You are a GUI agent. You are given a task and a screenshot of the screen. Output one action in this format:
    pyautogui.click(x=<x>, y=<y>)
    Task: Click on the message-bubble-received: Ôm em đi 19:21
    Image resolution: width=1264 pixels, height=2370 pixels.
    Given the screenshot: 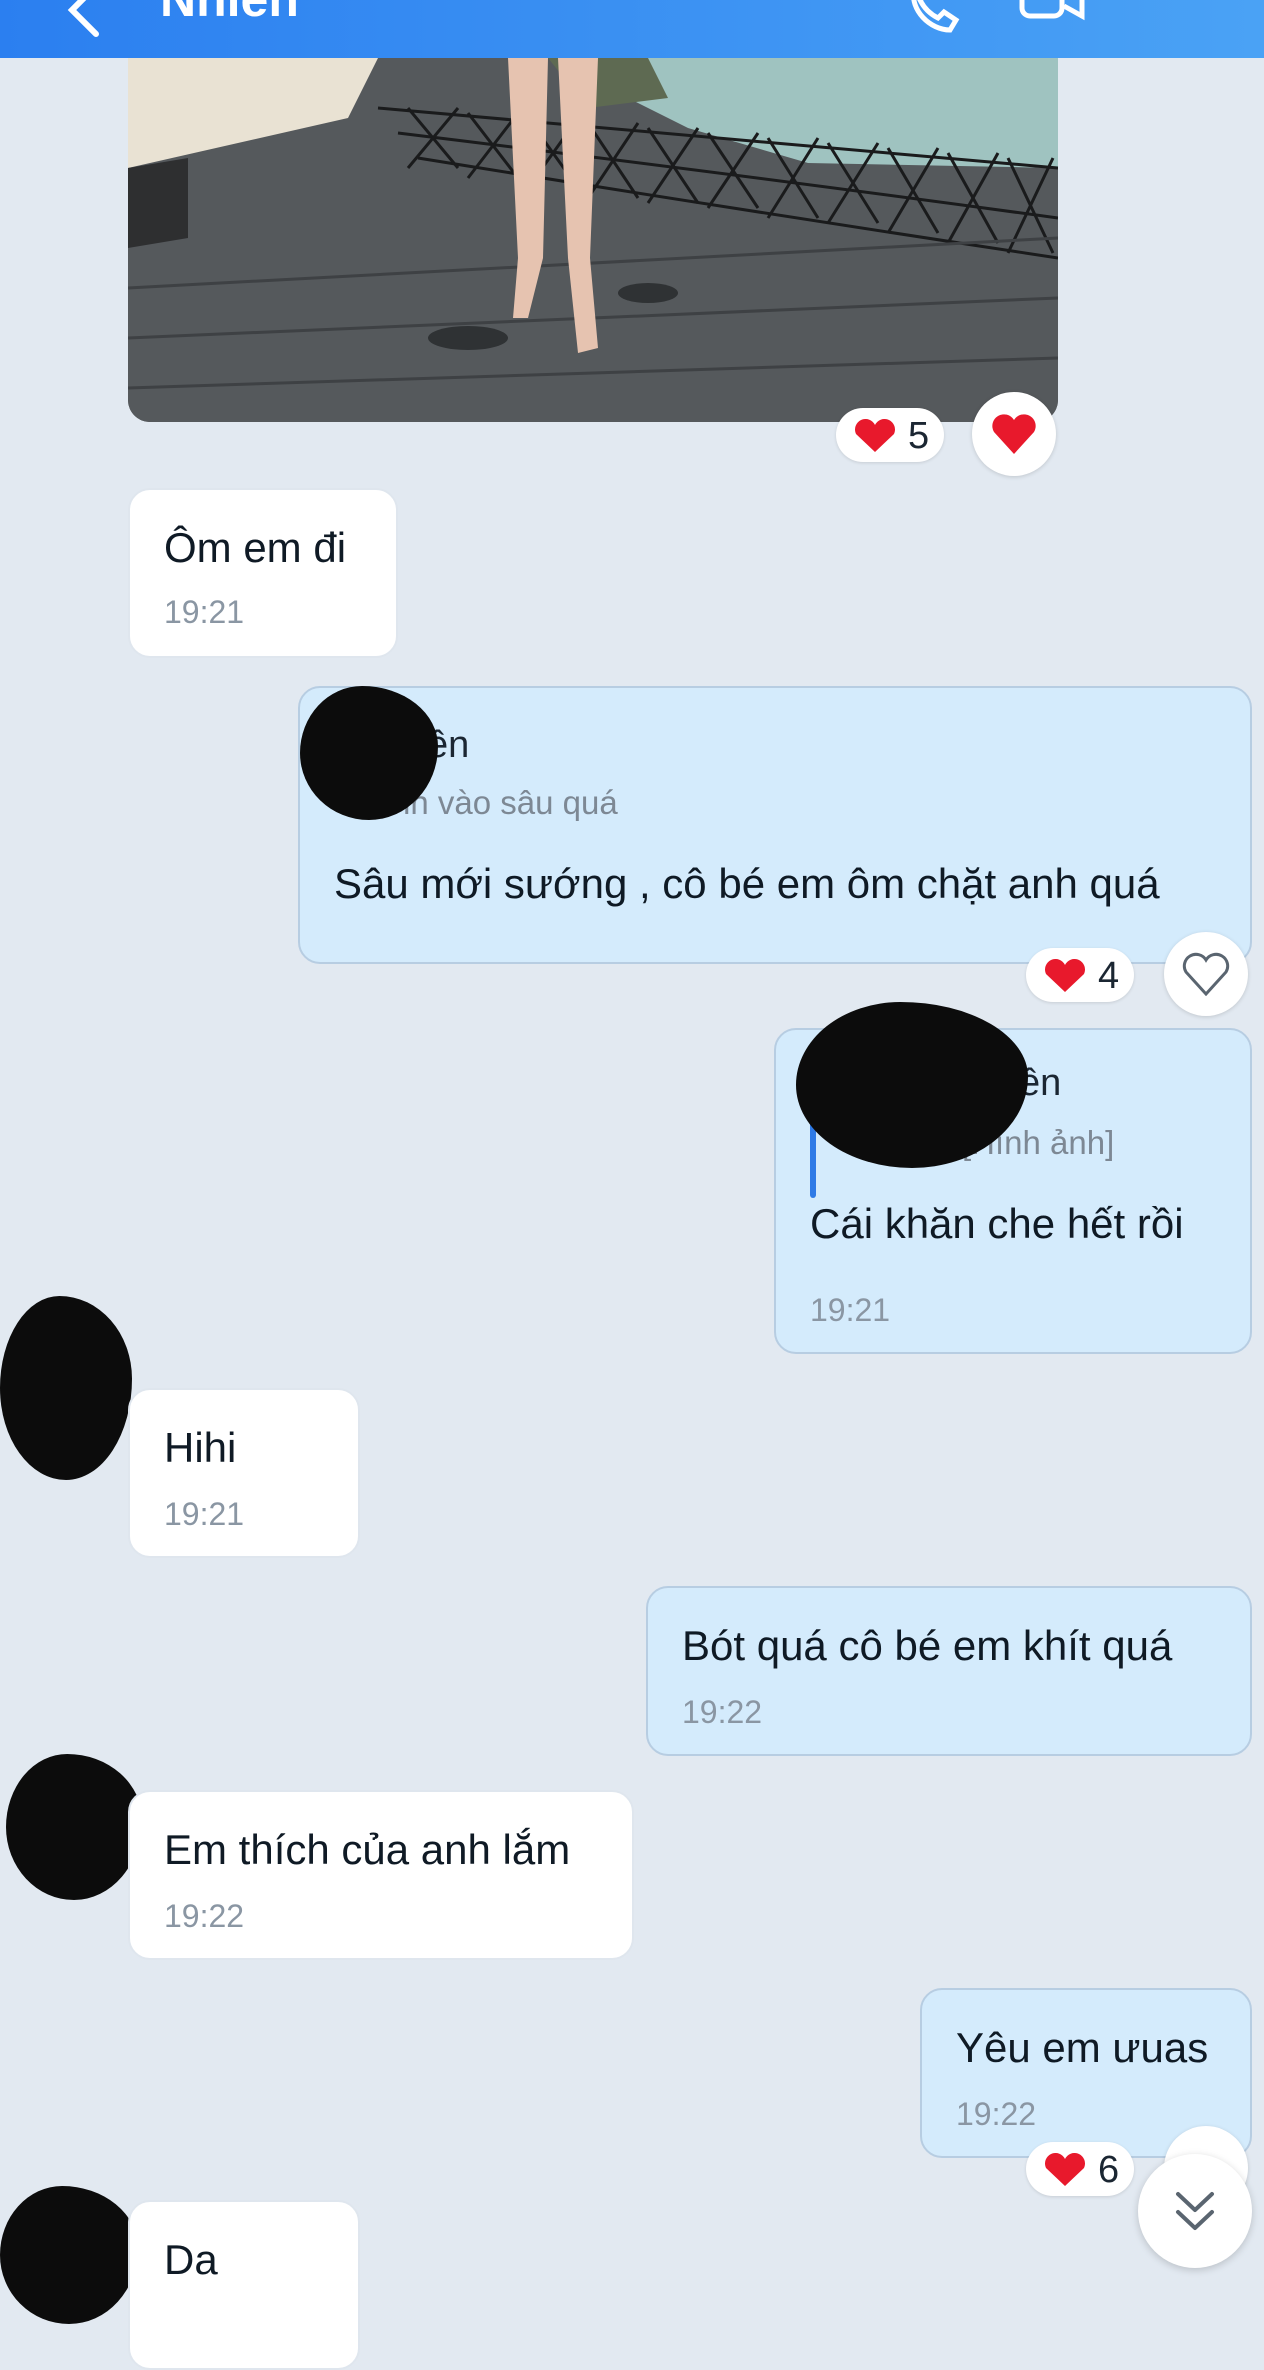 What is the action you would take?
    pyautogui.click(x=263, y=573)
    